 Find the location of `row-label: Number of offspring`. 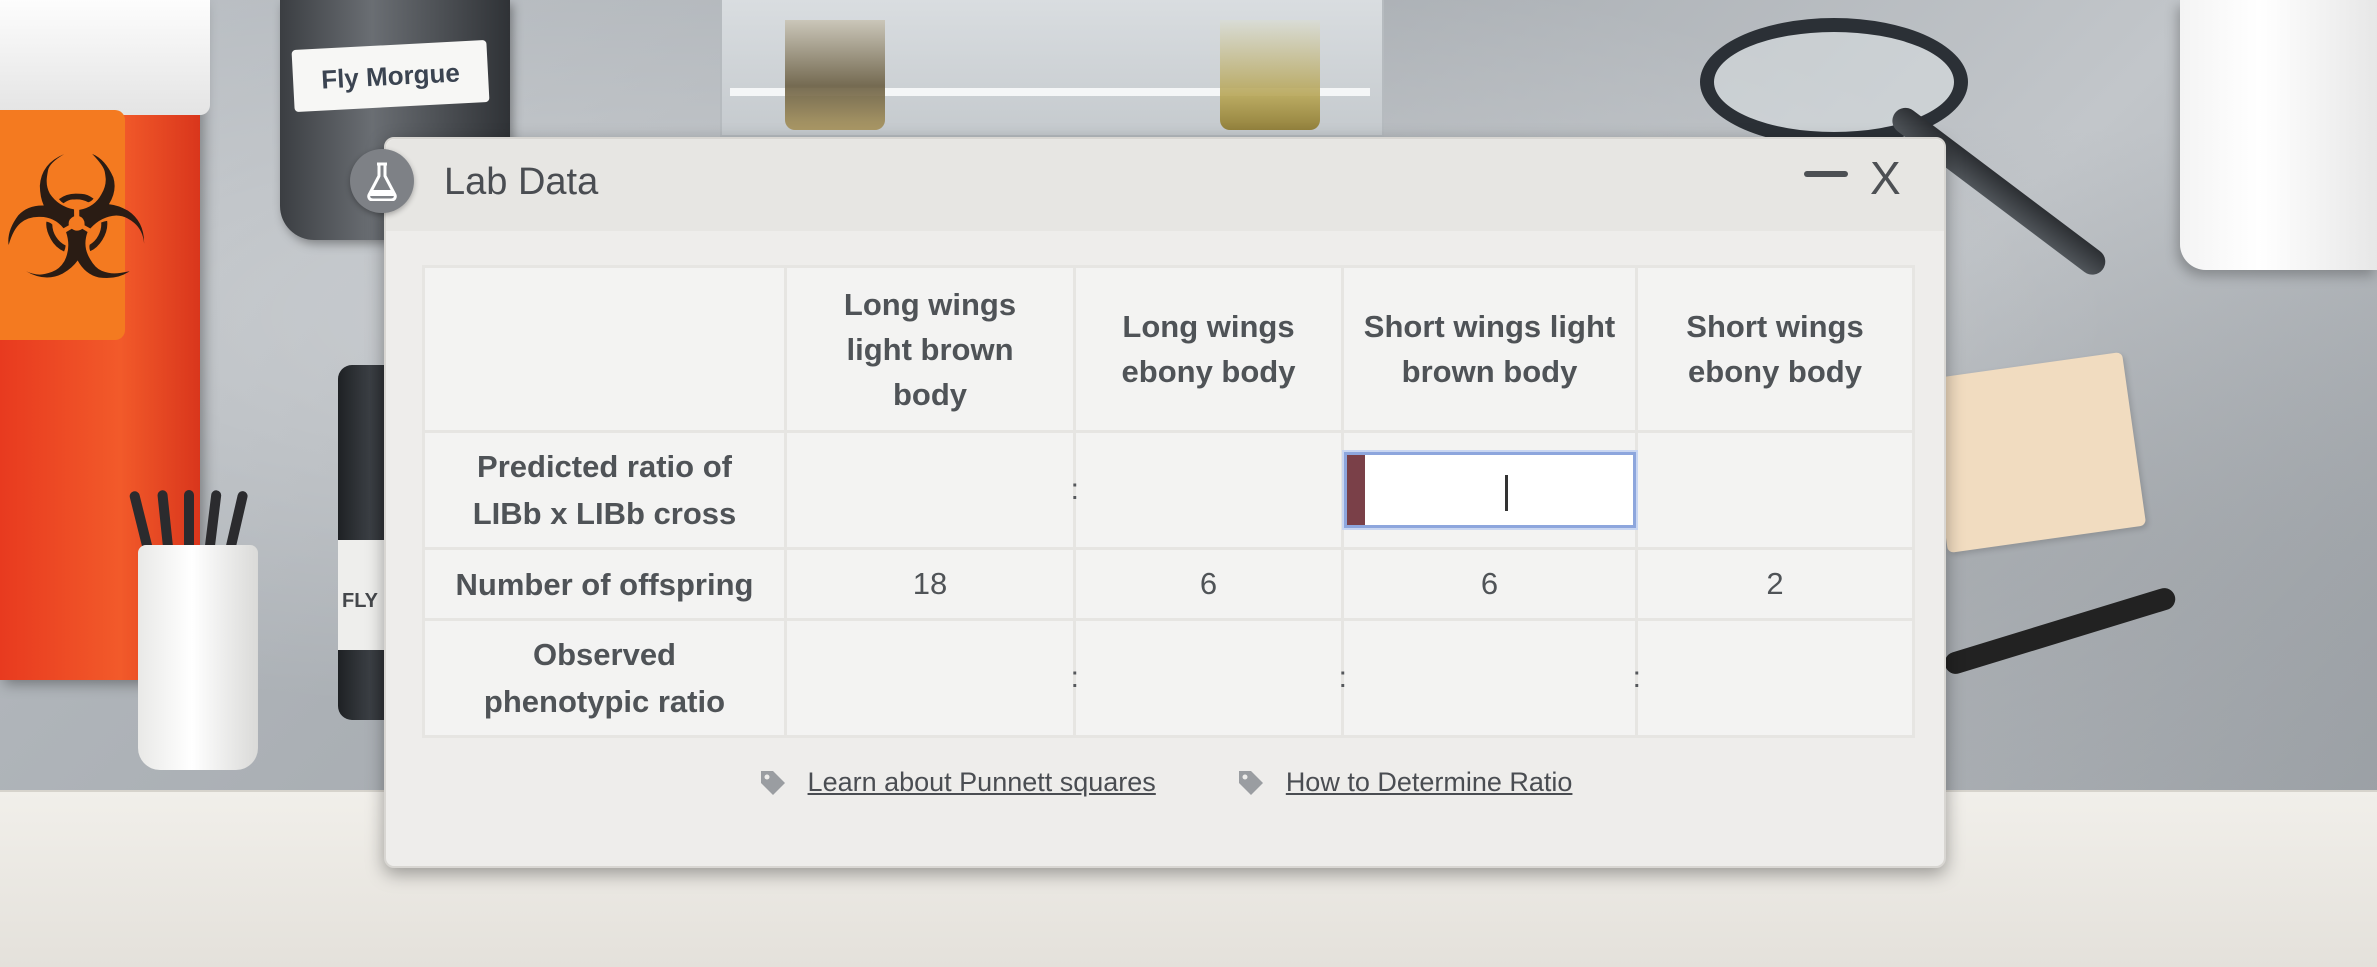

row-label: Number of offspring is located at coordinates (604, 584).